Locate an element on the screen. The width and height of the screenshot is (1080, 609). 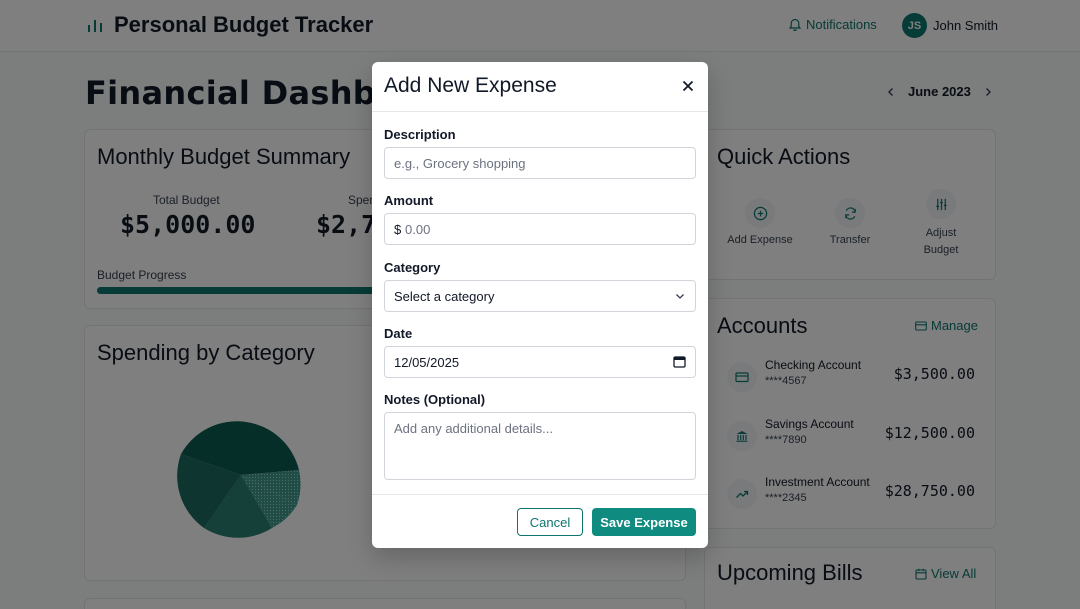
category-selected-value: Select a category is located at coordinates (444, 296).